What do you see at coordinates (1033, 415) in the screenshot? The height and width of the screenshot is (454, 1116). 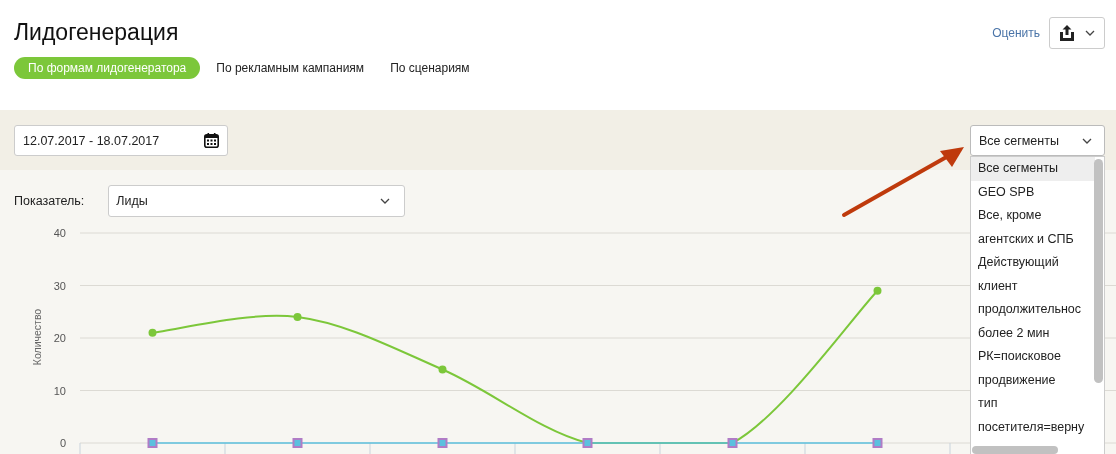 I see `dropdown-option: тип посетителя=верну` at bounding box center [1033, 415].